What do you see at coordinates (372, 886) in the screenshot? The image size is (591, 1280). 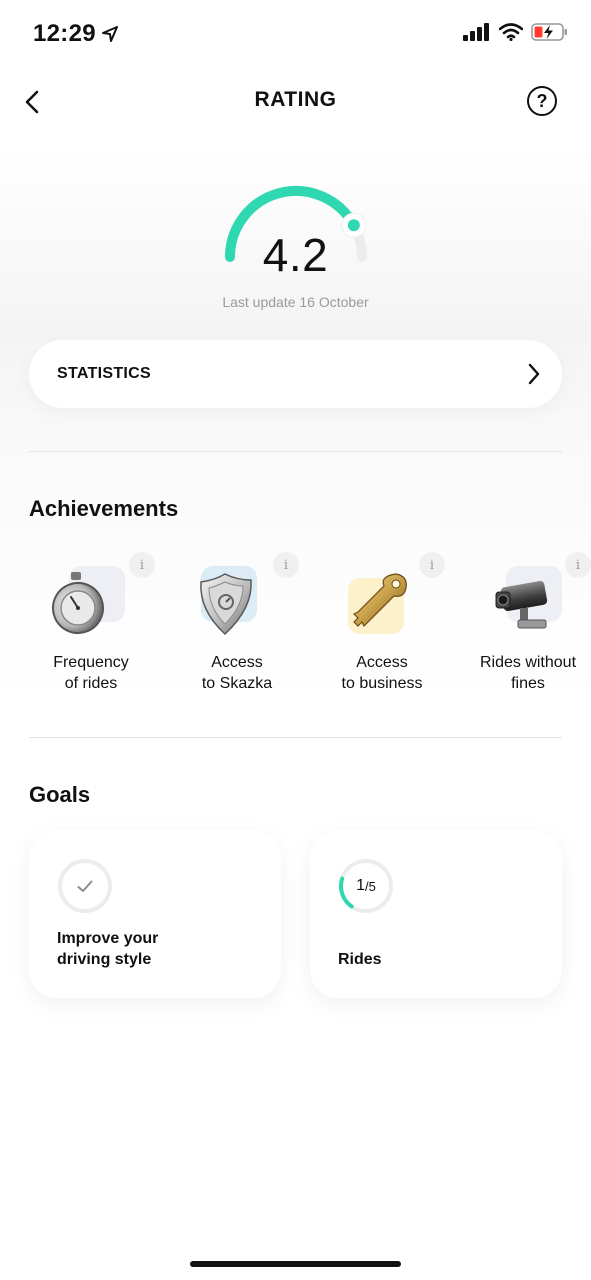 I see `progress-total: 5` at bounding box center [372, 886].